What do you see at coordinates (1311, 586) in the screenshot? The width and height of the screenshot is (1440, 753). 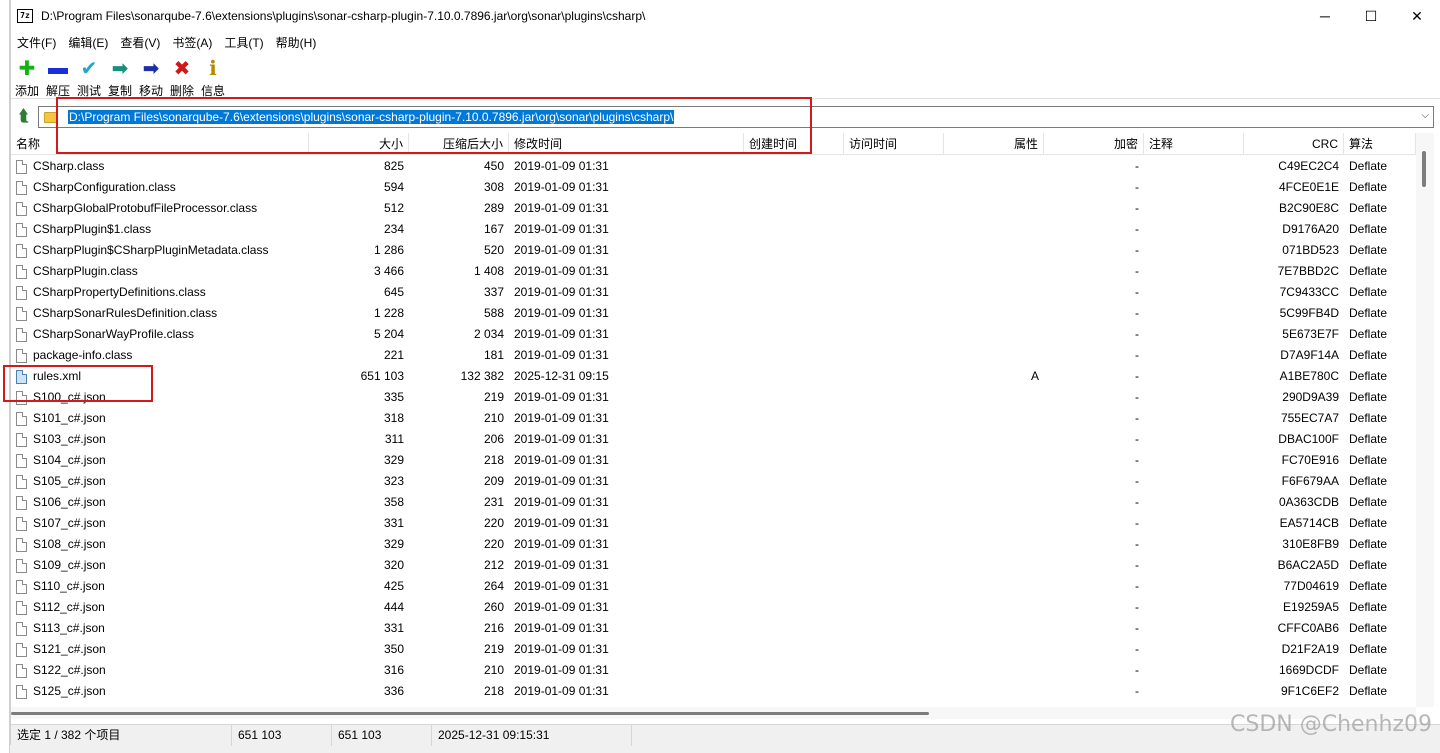 I see `file-crc: 77D04619` at bounding box center [1311, 586].